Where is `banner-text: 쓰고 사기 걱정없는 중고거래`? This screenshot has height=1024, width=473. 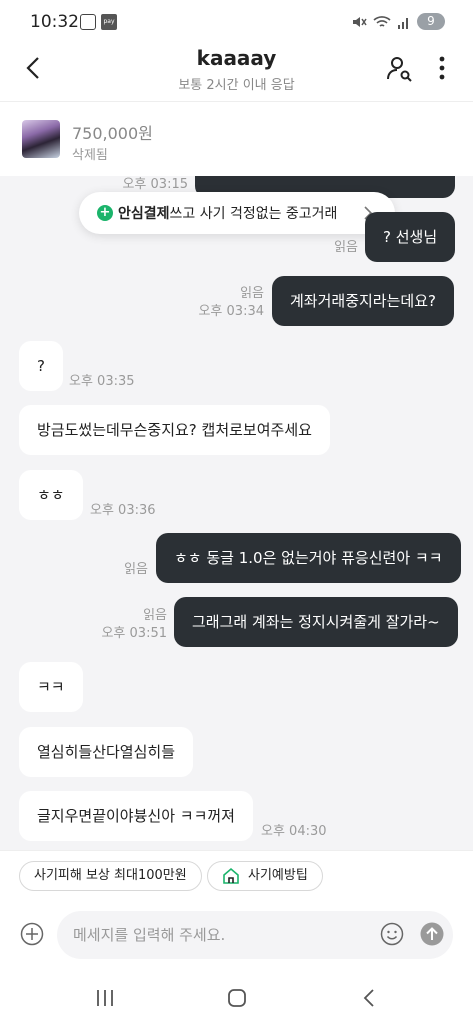
banner-text: 쓰고 사기 걱정없는 중고거래 is located at coordinates (253, 214).